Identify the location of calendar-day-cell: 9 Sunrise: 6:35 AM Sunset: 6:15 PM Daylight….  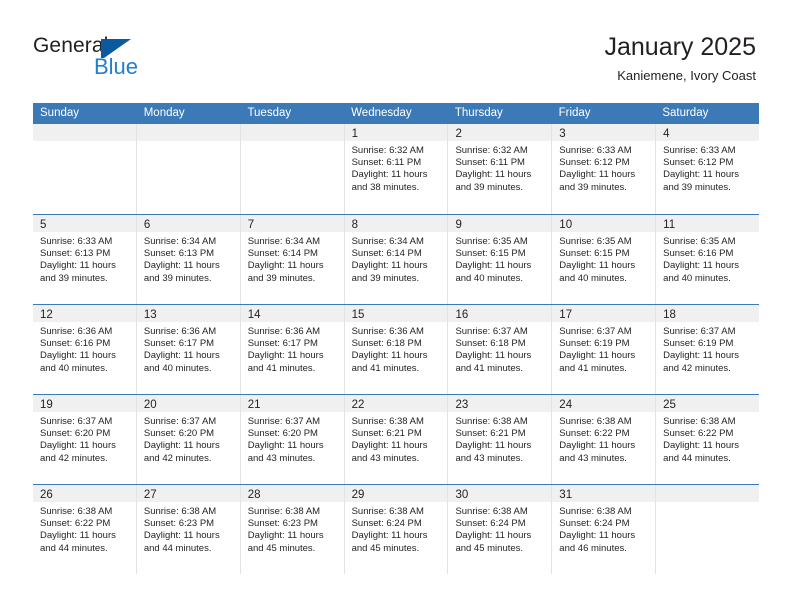
(500, 259).